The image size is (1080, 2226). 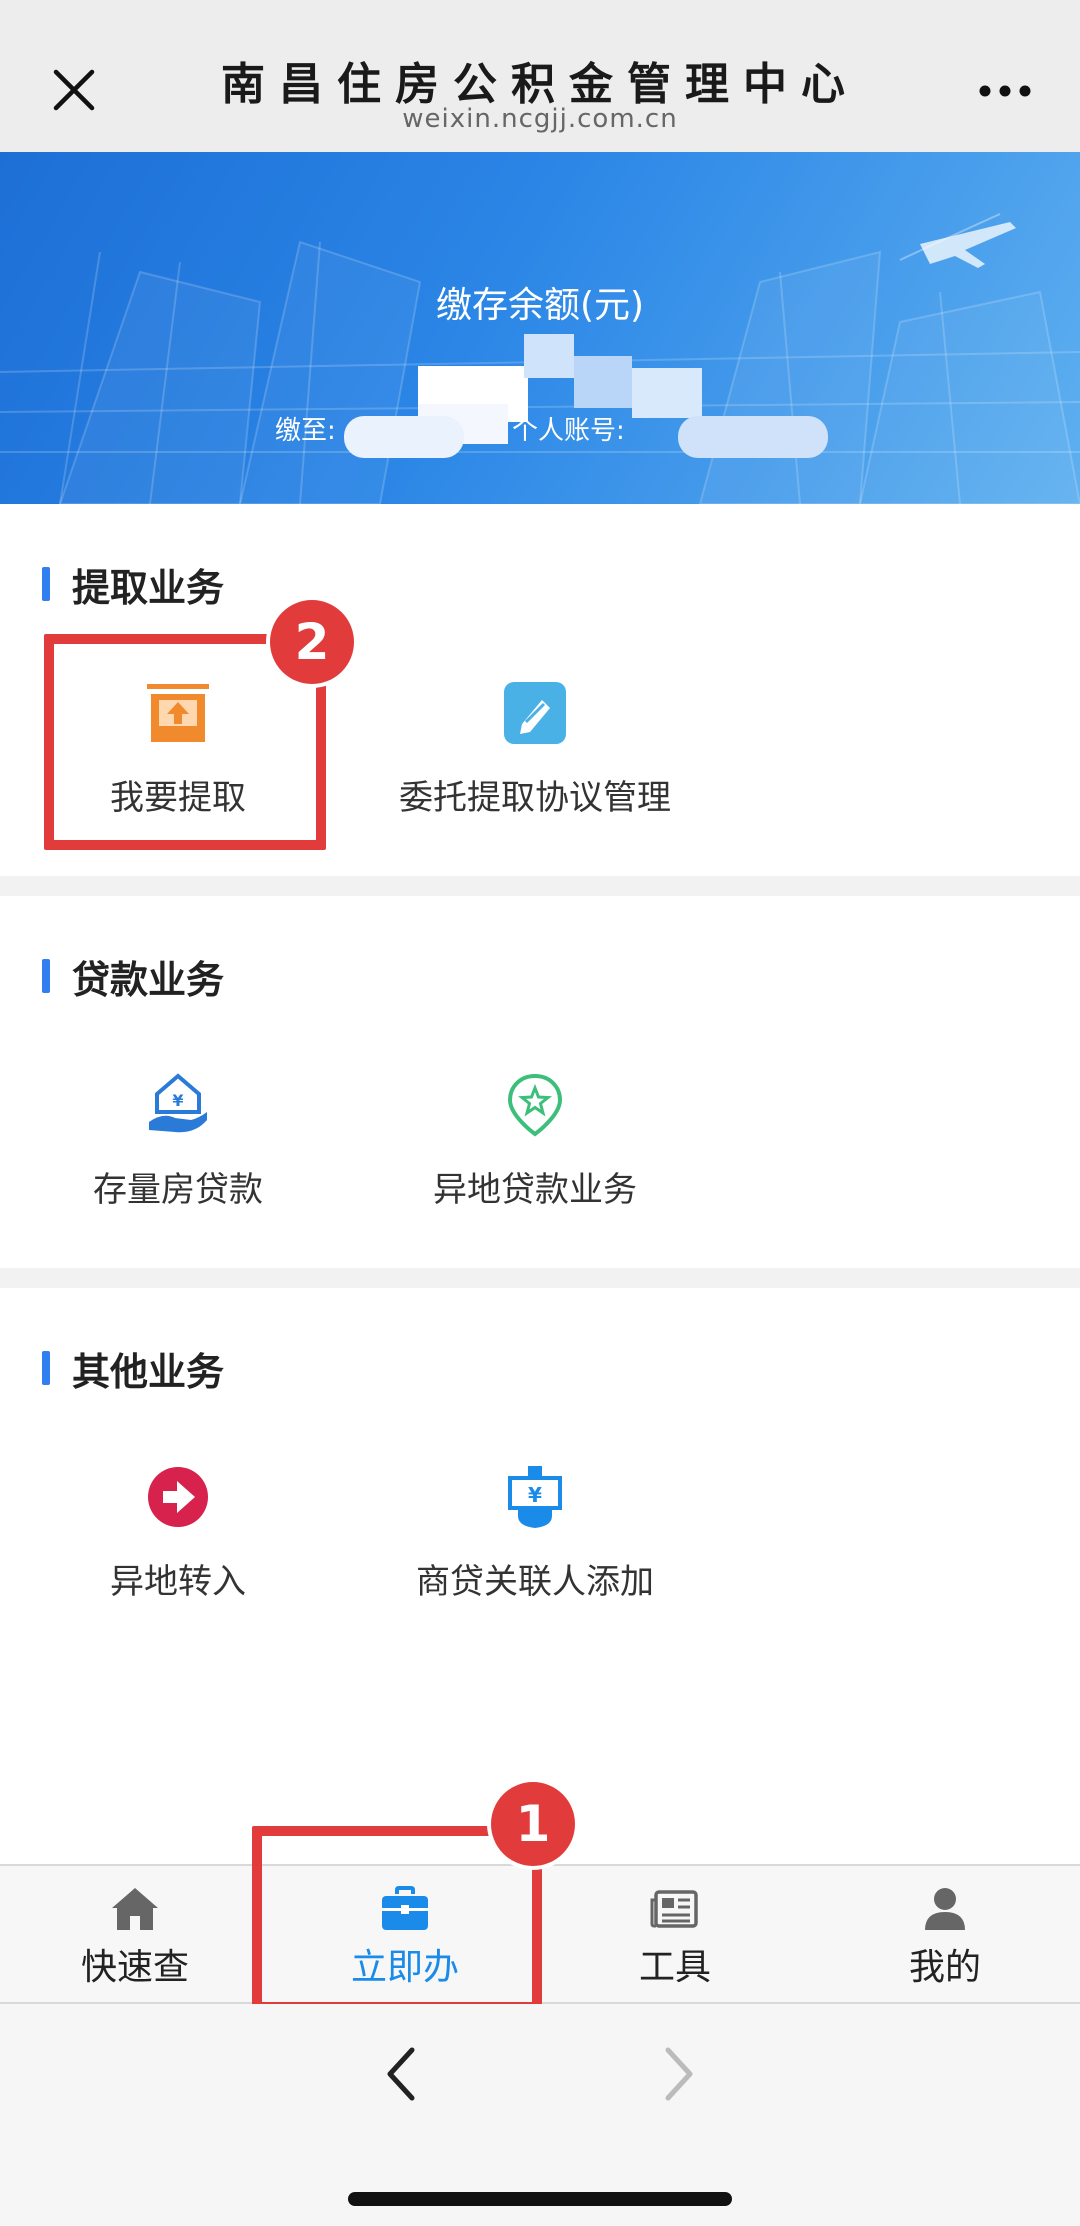 I want to click on paid-until-label: 缴至:, so click(x=305, y=431).